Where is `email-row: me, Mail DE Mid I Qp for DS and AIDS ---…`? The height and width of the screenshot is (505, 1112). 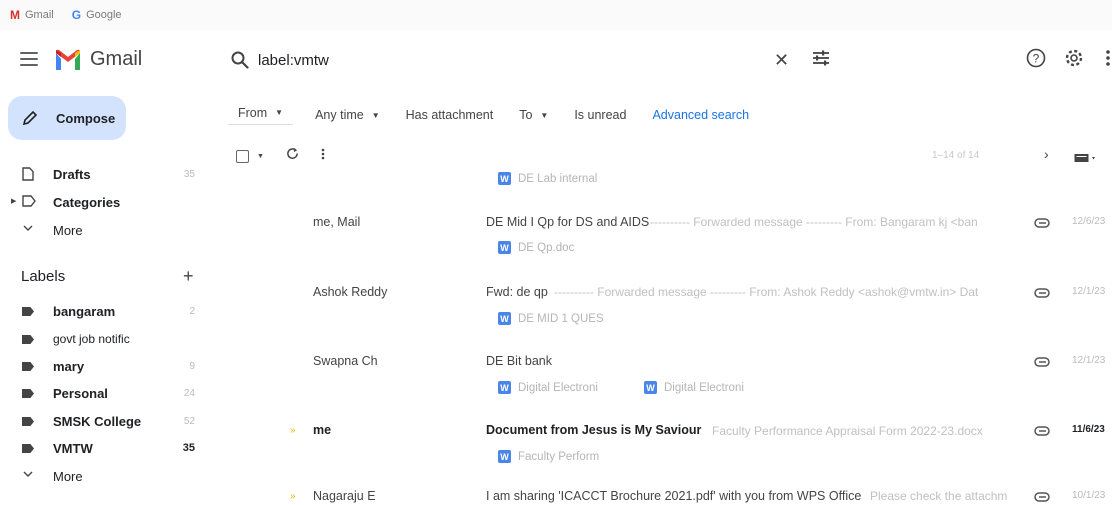
email-row: me, Mail DE Mid I Qp for DS and AIDS ---… is located at coordinates (670, 236).